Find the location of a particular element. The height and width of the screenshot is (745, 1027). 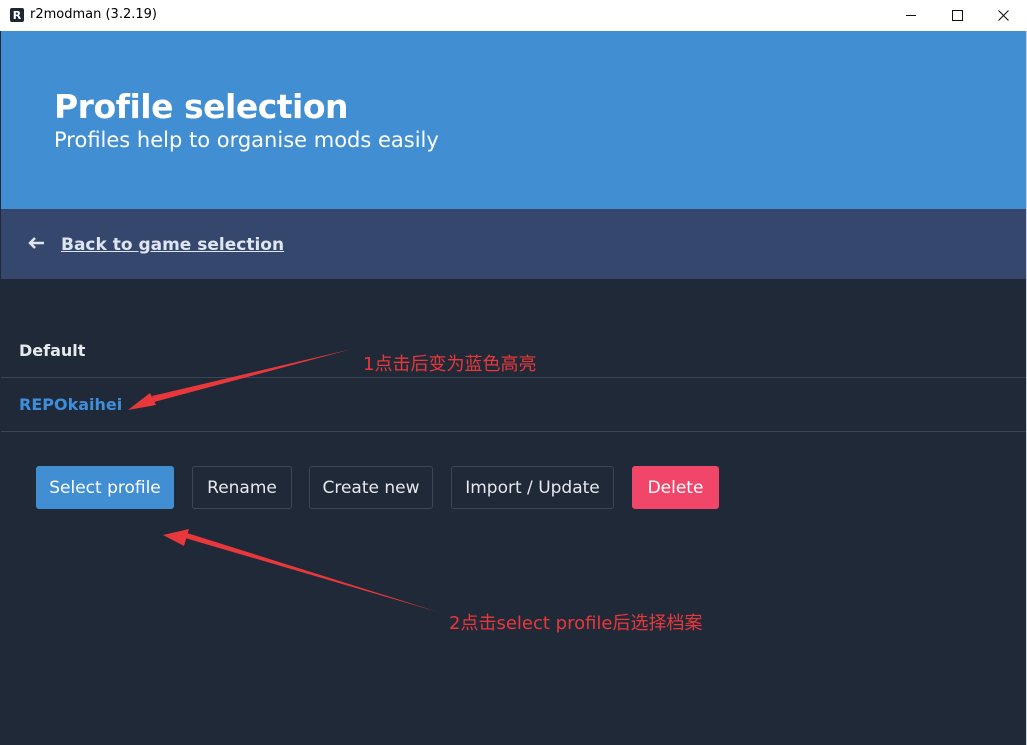

import-update-button: Import / Update is located at coordinates (532, 487).